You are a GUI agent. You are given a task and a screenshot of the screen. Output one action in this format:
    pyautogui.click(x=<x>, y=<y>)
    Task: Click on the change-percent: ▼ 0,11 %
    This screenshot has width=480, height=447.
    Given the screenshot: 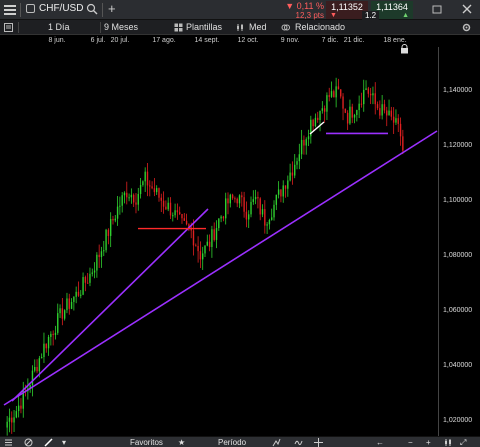 What is the action you would take?
    pyautogui.click(x=304, y=6)
    